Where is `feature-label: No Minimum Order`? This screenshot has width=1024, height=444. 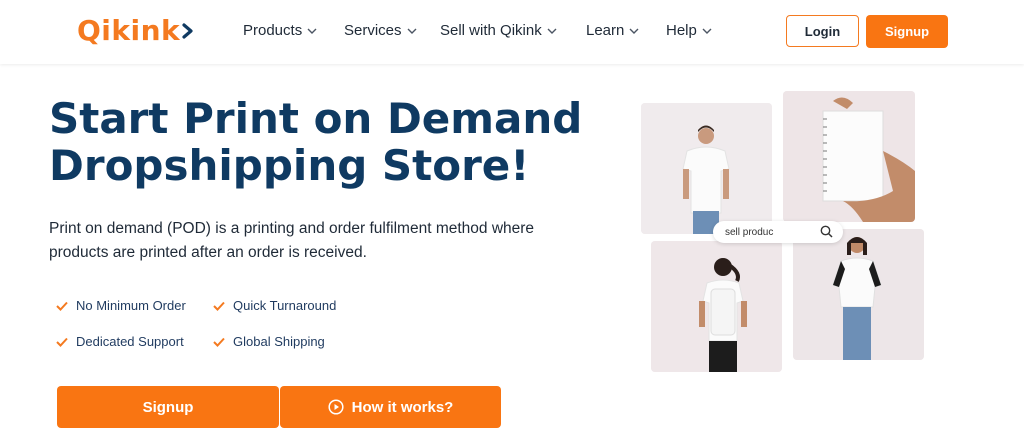 feature-label: No Minimum Order is located at coordinates (131, 305).